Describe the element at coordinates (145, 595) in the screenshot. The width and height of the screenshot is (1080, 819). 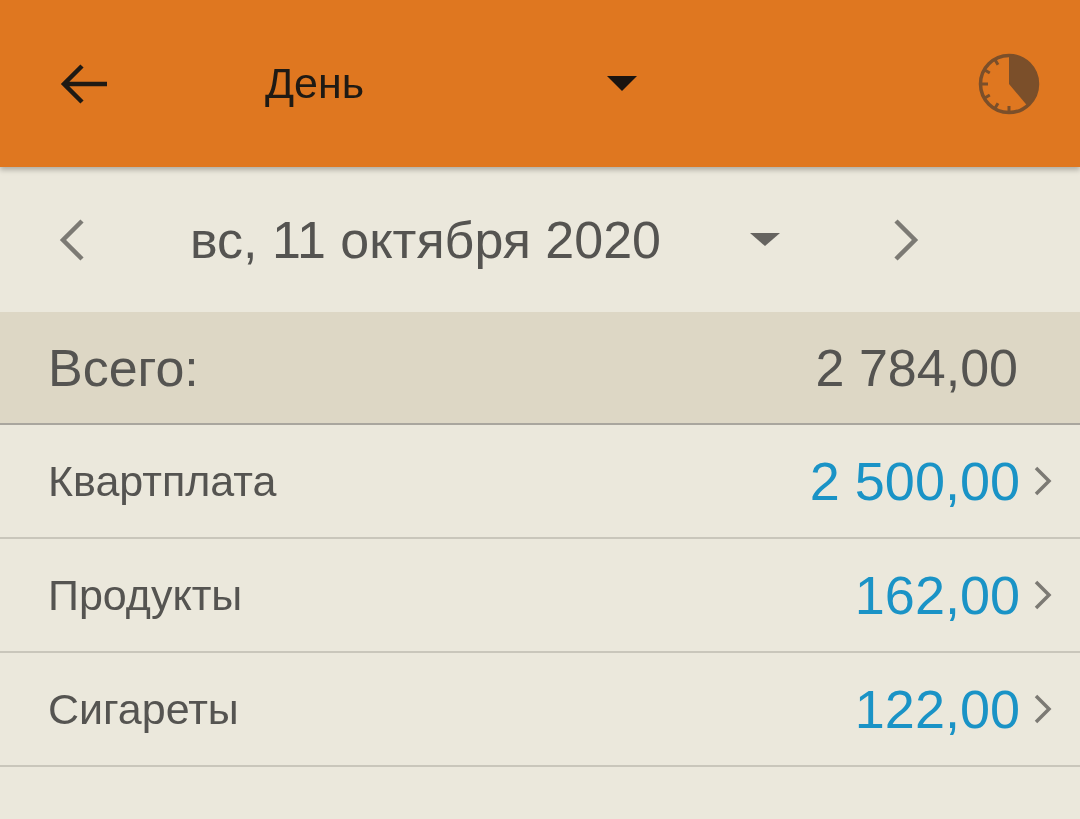
I see `category-name: Продукты` at that location.